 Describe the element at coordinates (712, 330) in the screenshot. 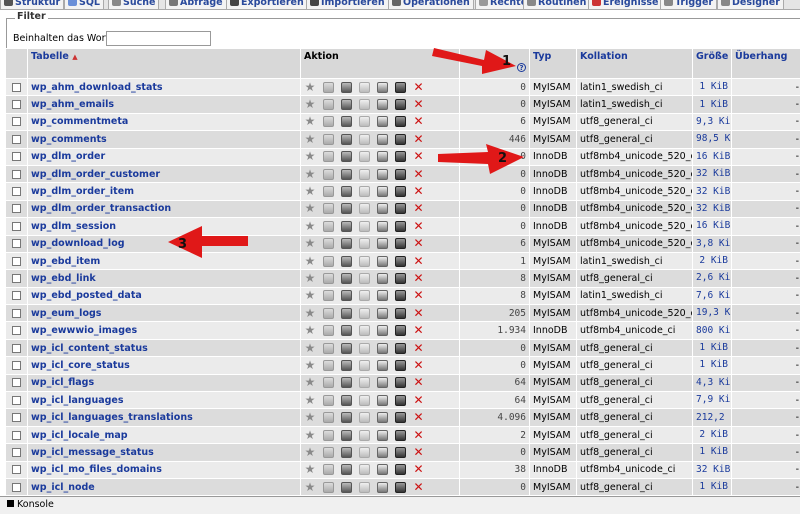

I see `row-size: 800 KiB` at that location.